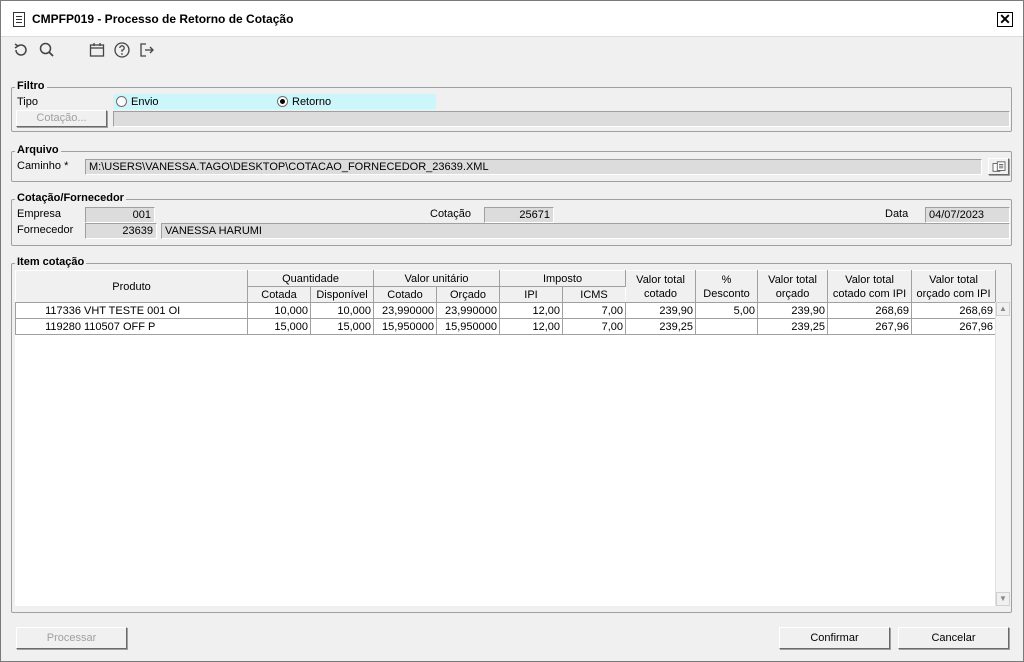 The width and height of the screenshot is (1024, 662). Describe the element at coordinates (563, 278) in the screenshot. I see `col-imposto: Imposto` at that location.